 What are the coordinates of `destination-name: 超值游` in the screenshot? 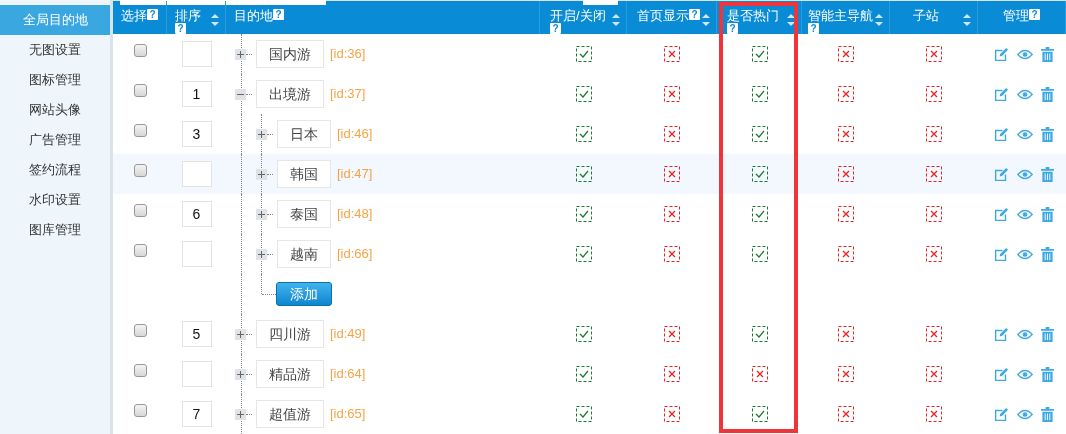 It's located at (290, 414).